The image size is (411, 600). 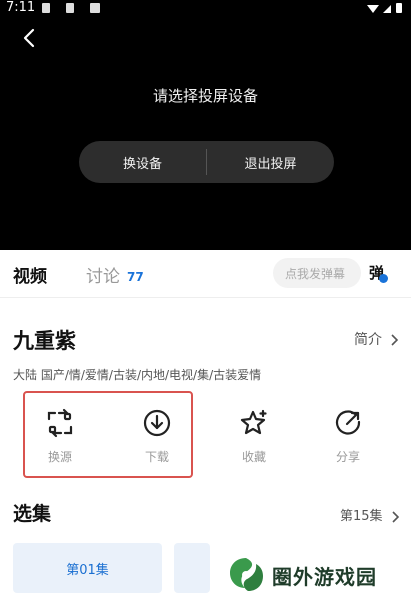 What do you see at coordinates (157, 423) in the screenshot?
I see `download-icon` at bounding box center [157, 423].